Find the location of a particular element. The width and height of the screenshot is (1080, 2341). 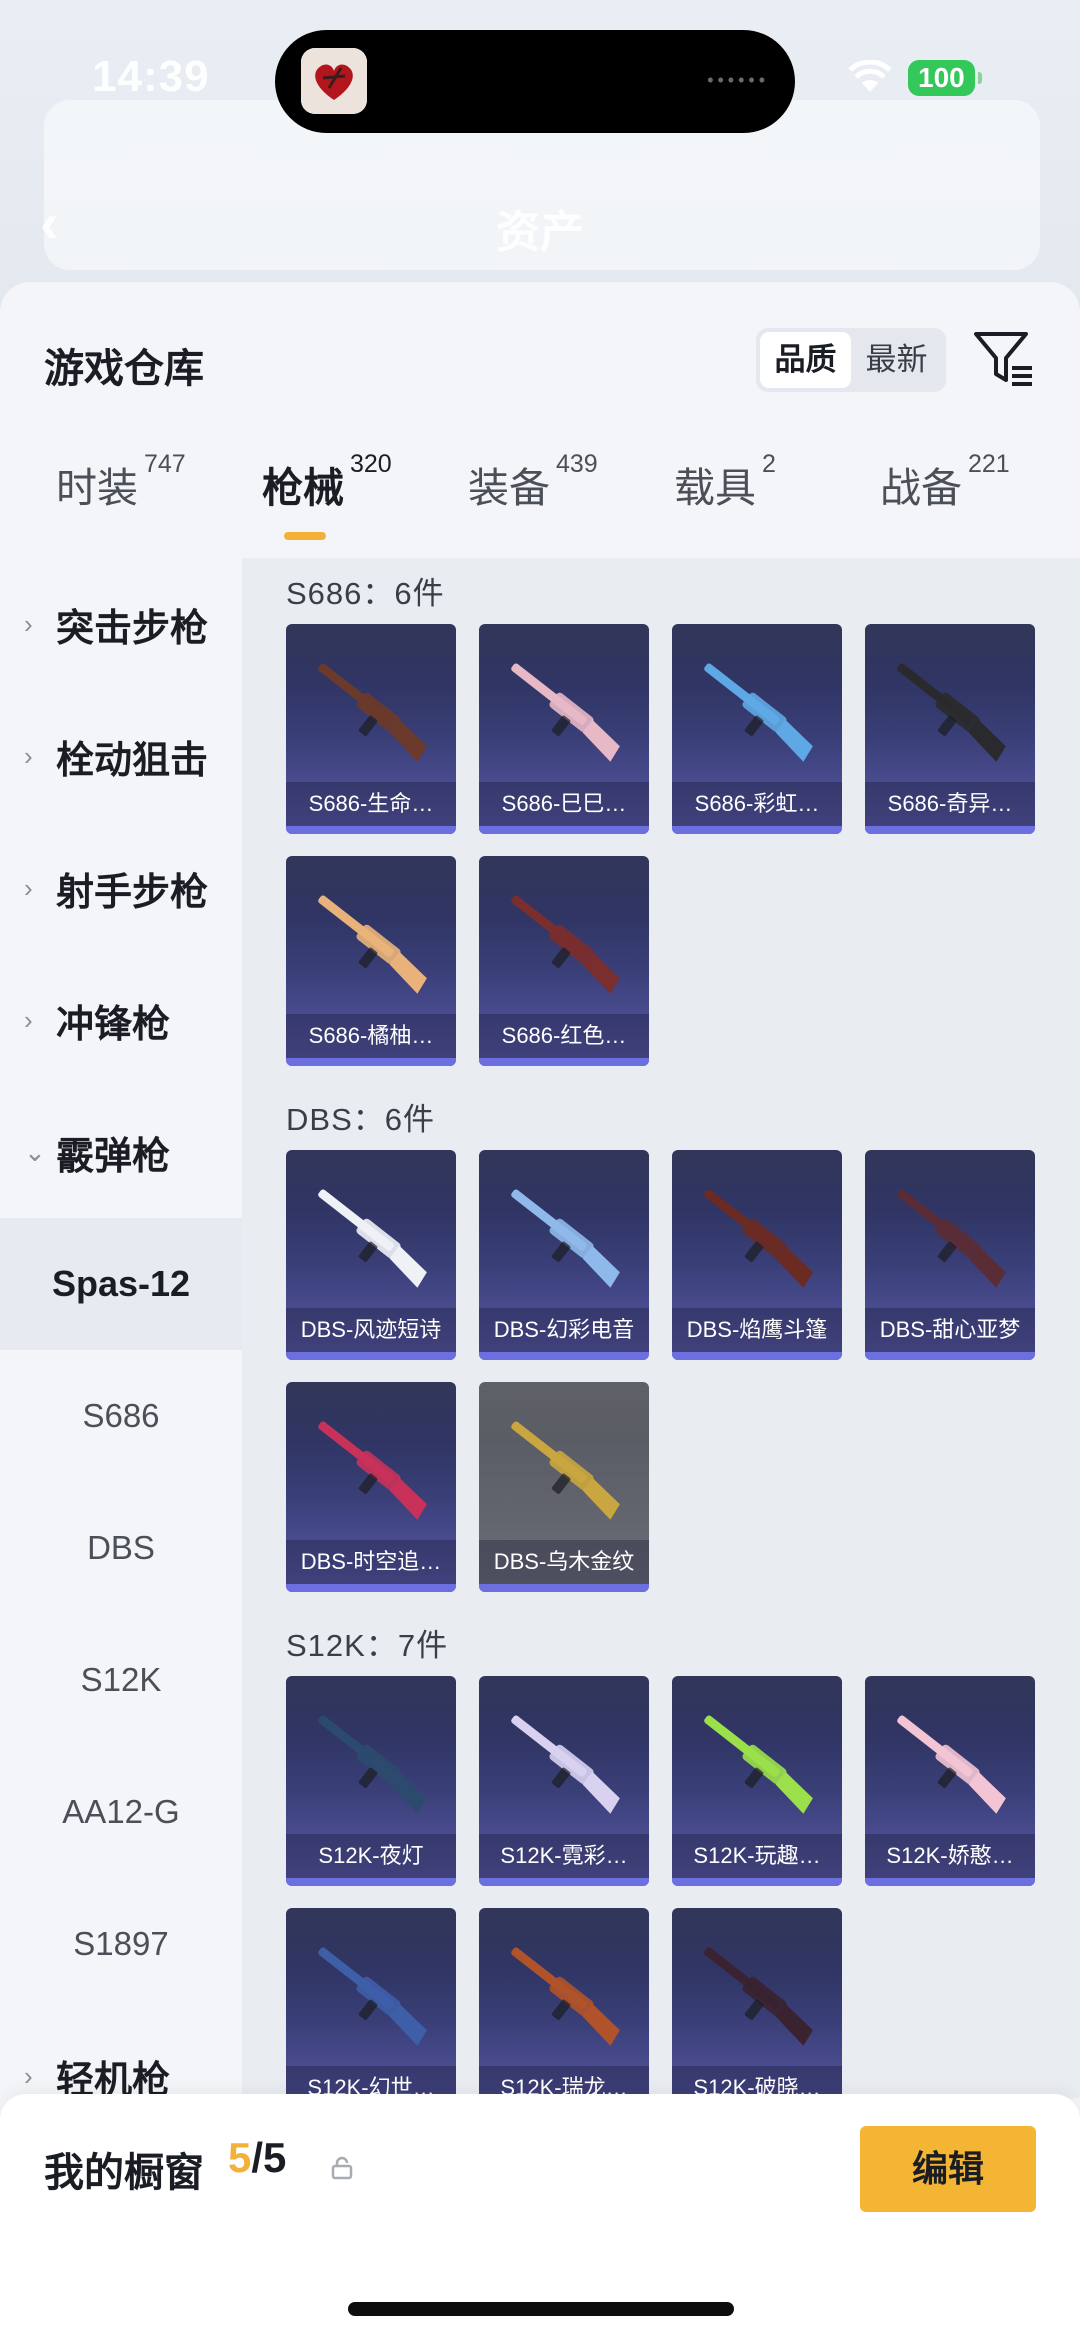

sidebar-item-9: AA12-G is located at coordinates (121, 1812).